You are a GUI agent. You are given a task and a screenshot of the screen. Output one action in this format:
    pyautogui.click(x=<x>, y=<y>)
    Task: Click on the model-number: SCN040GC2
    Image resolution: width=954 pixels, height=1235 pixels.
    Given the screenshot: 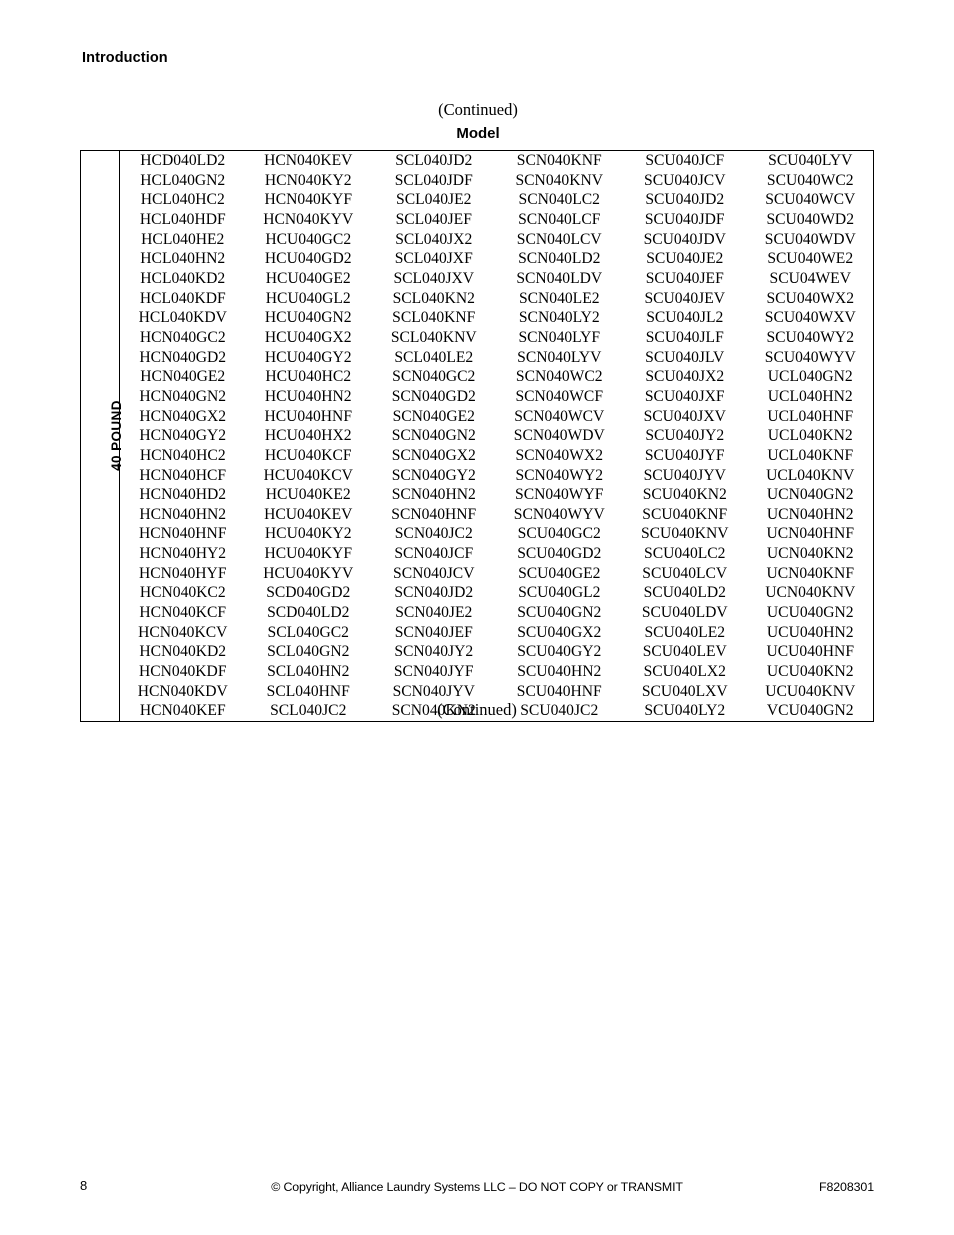 What is the action you would take?
    pyautogui.click(x=434, y=377)
    